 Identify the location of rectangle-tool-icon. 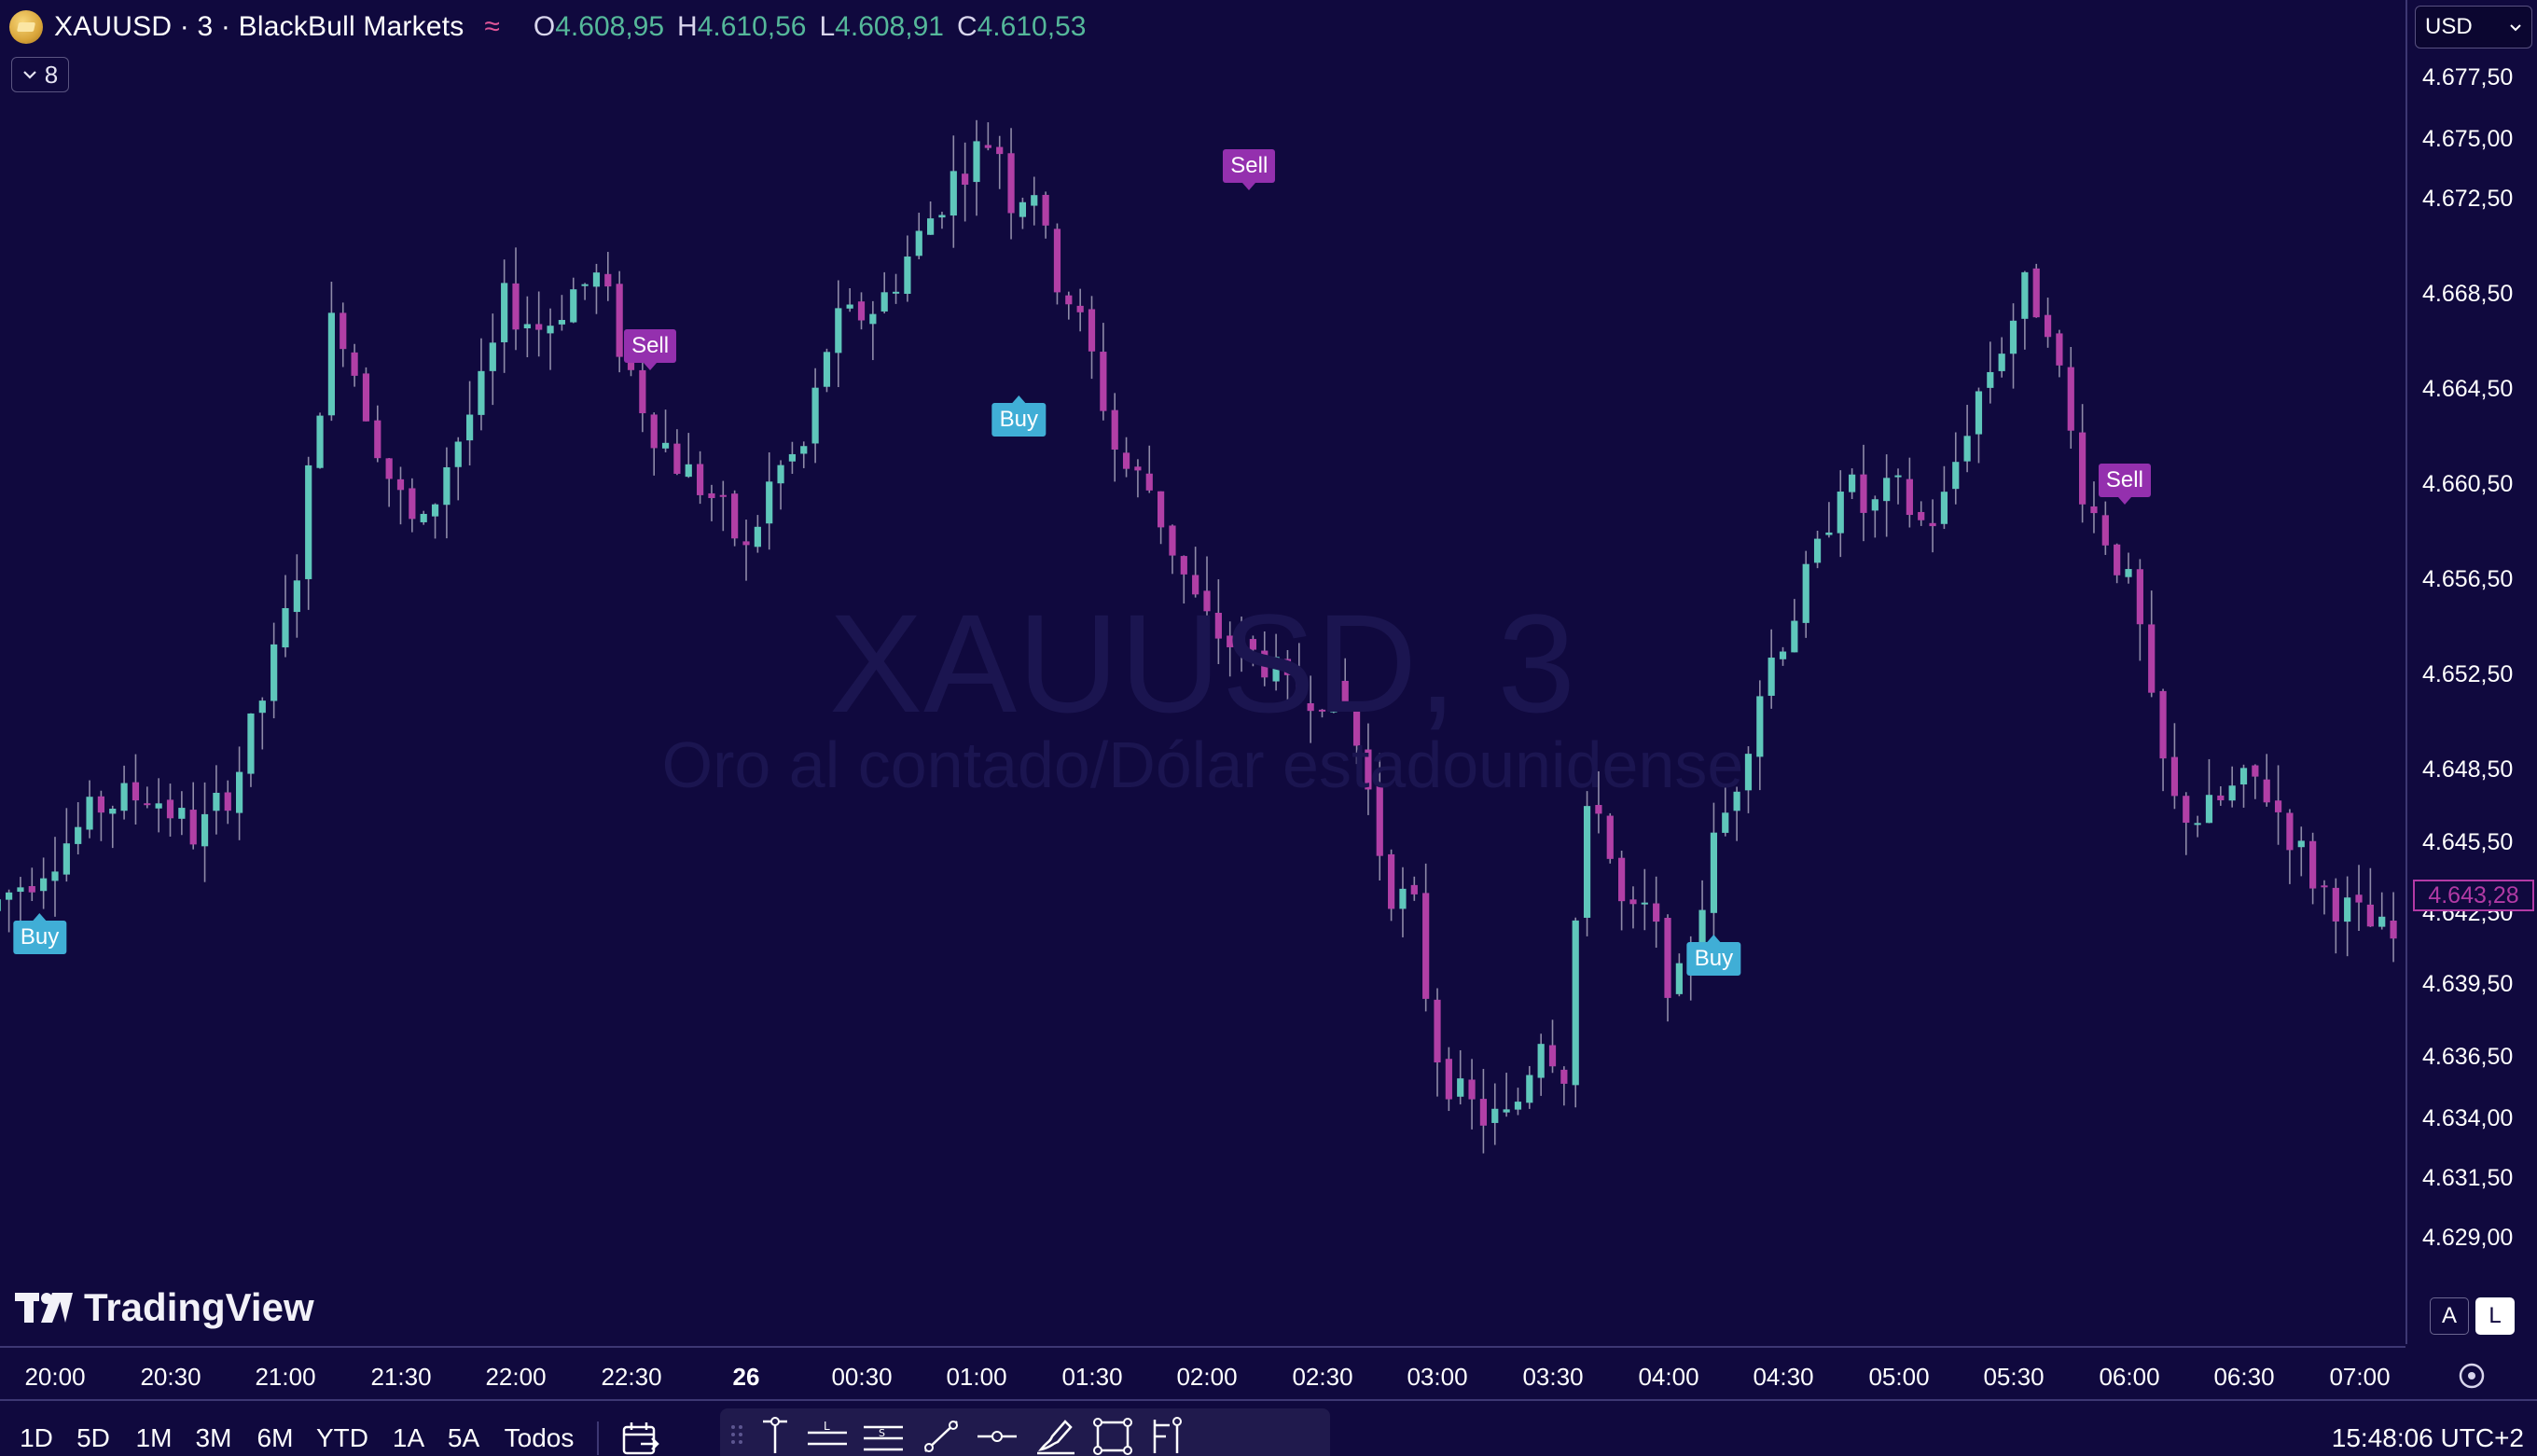
(1112, 1434).